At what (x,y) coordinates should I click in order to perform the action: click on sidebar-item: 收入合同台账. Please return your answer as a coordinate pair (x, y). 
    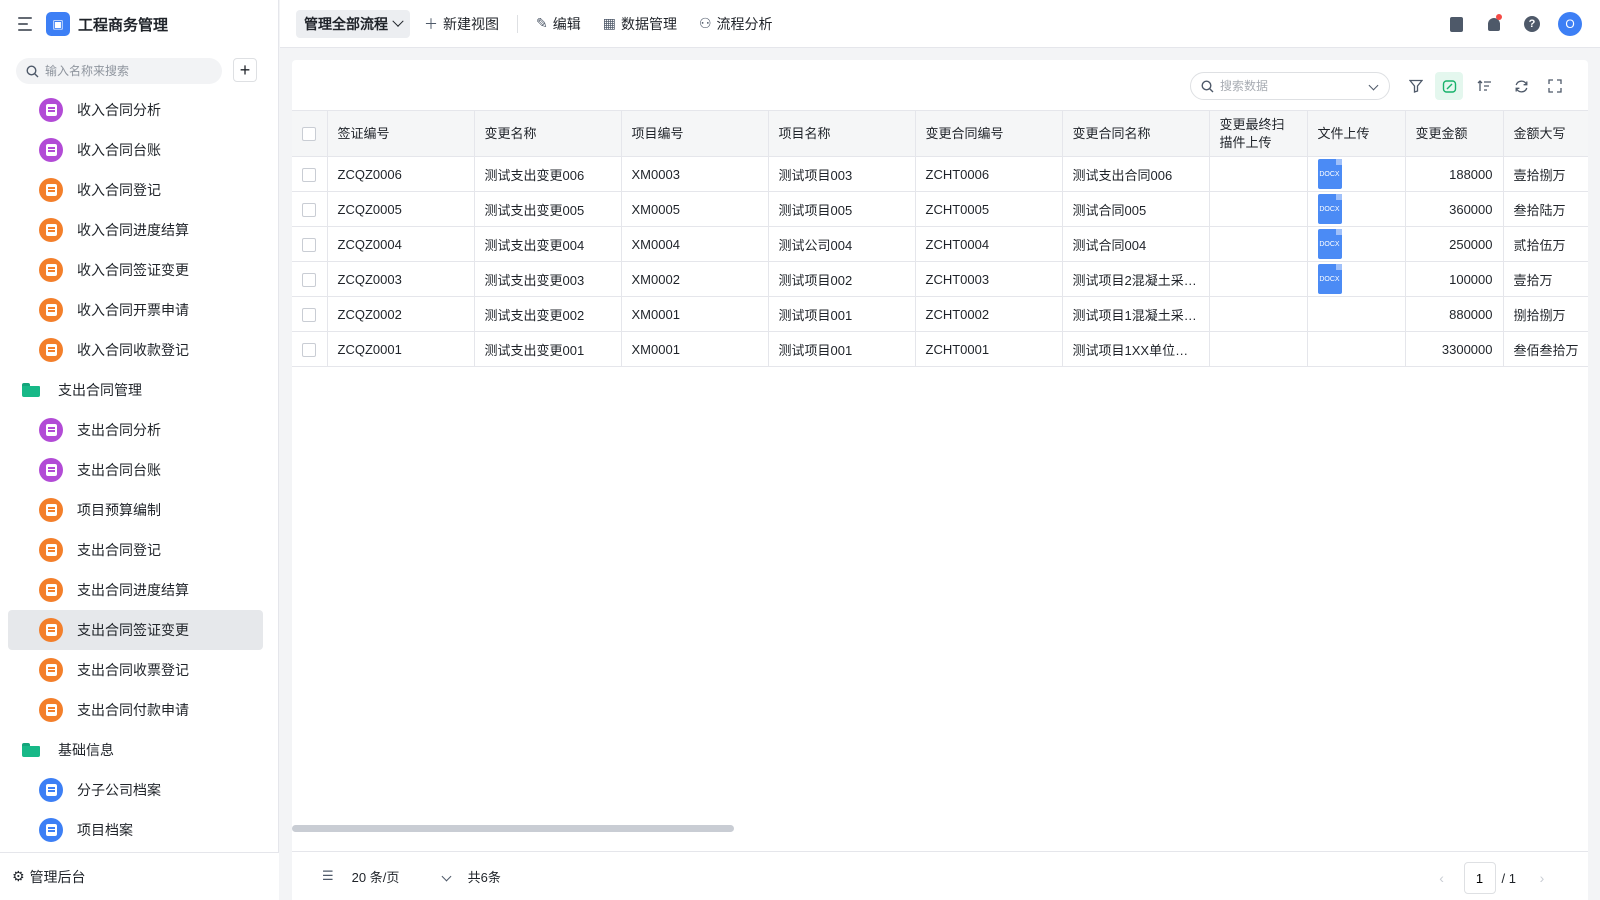
    Looking at the image, I should click on (135, 150).